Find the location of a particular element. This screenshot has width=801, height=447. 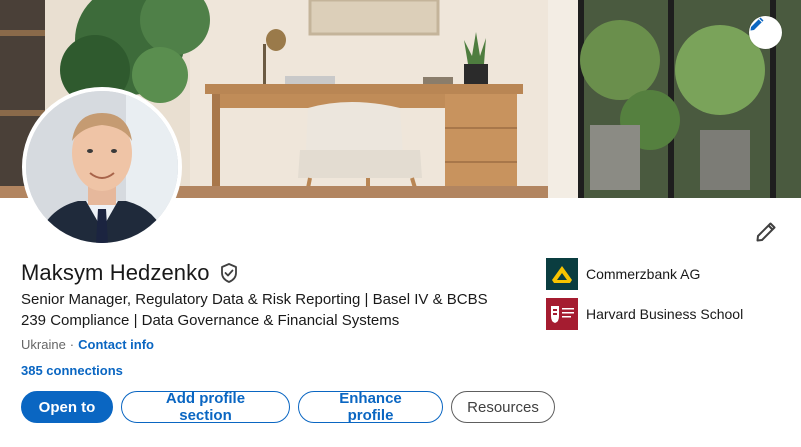

edit-profile-button is located at coordinates (766, 232).